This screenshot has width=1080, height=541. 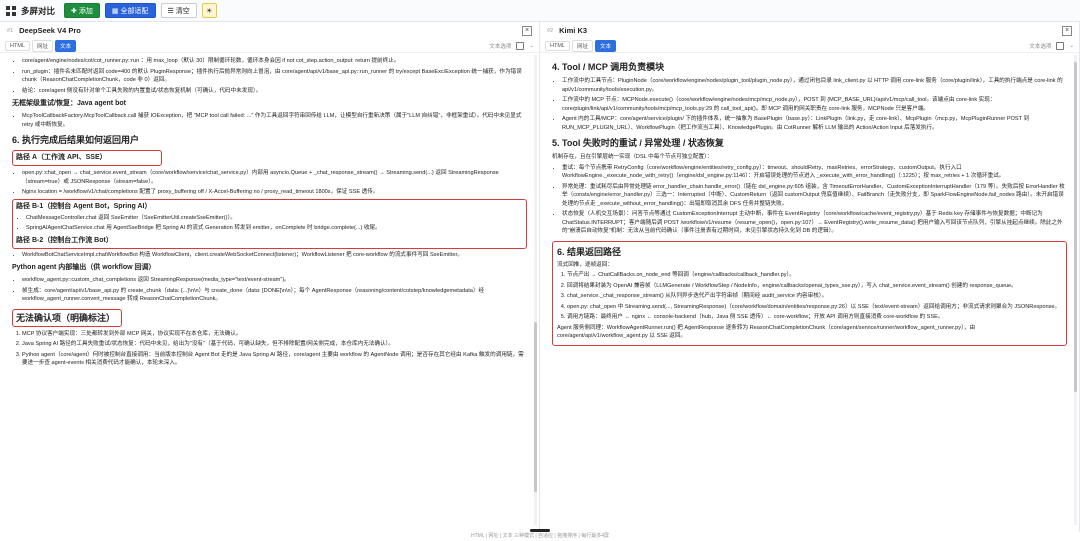 I want to click on panel-model-name: DeepSeek V4 Pro, so click(x=50, y=30).